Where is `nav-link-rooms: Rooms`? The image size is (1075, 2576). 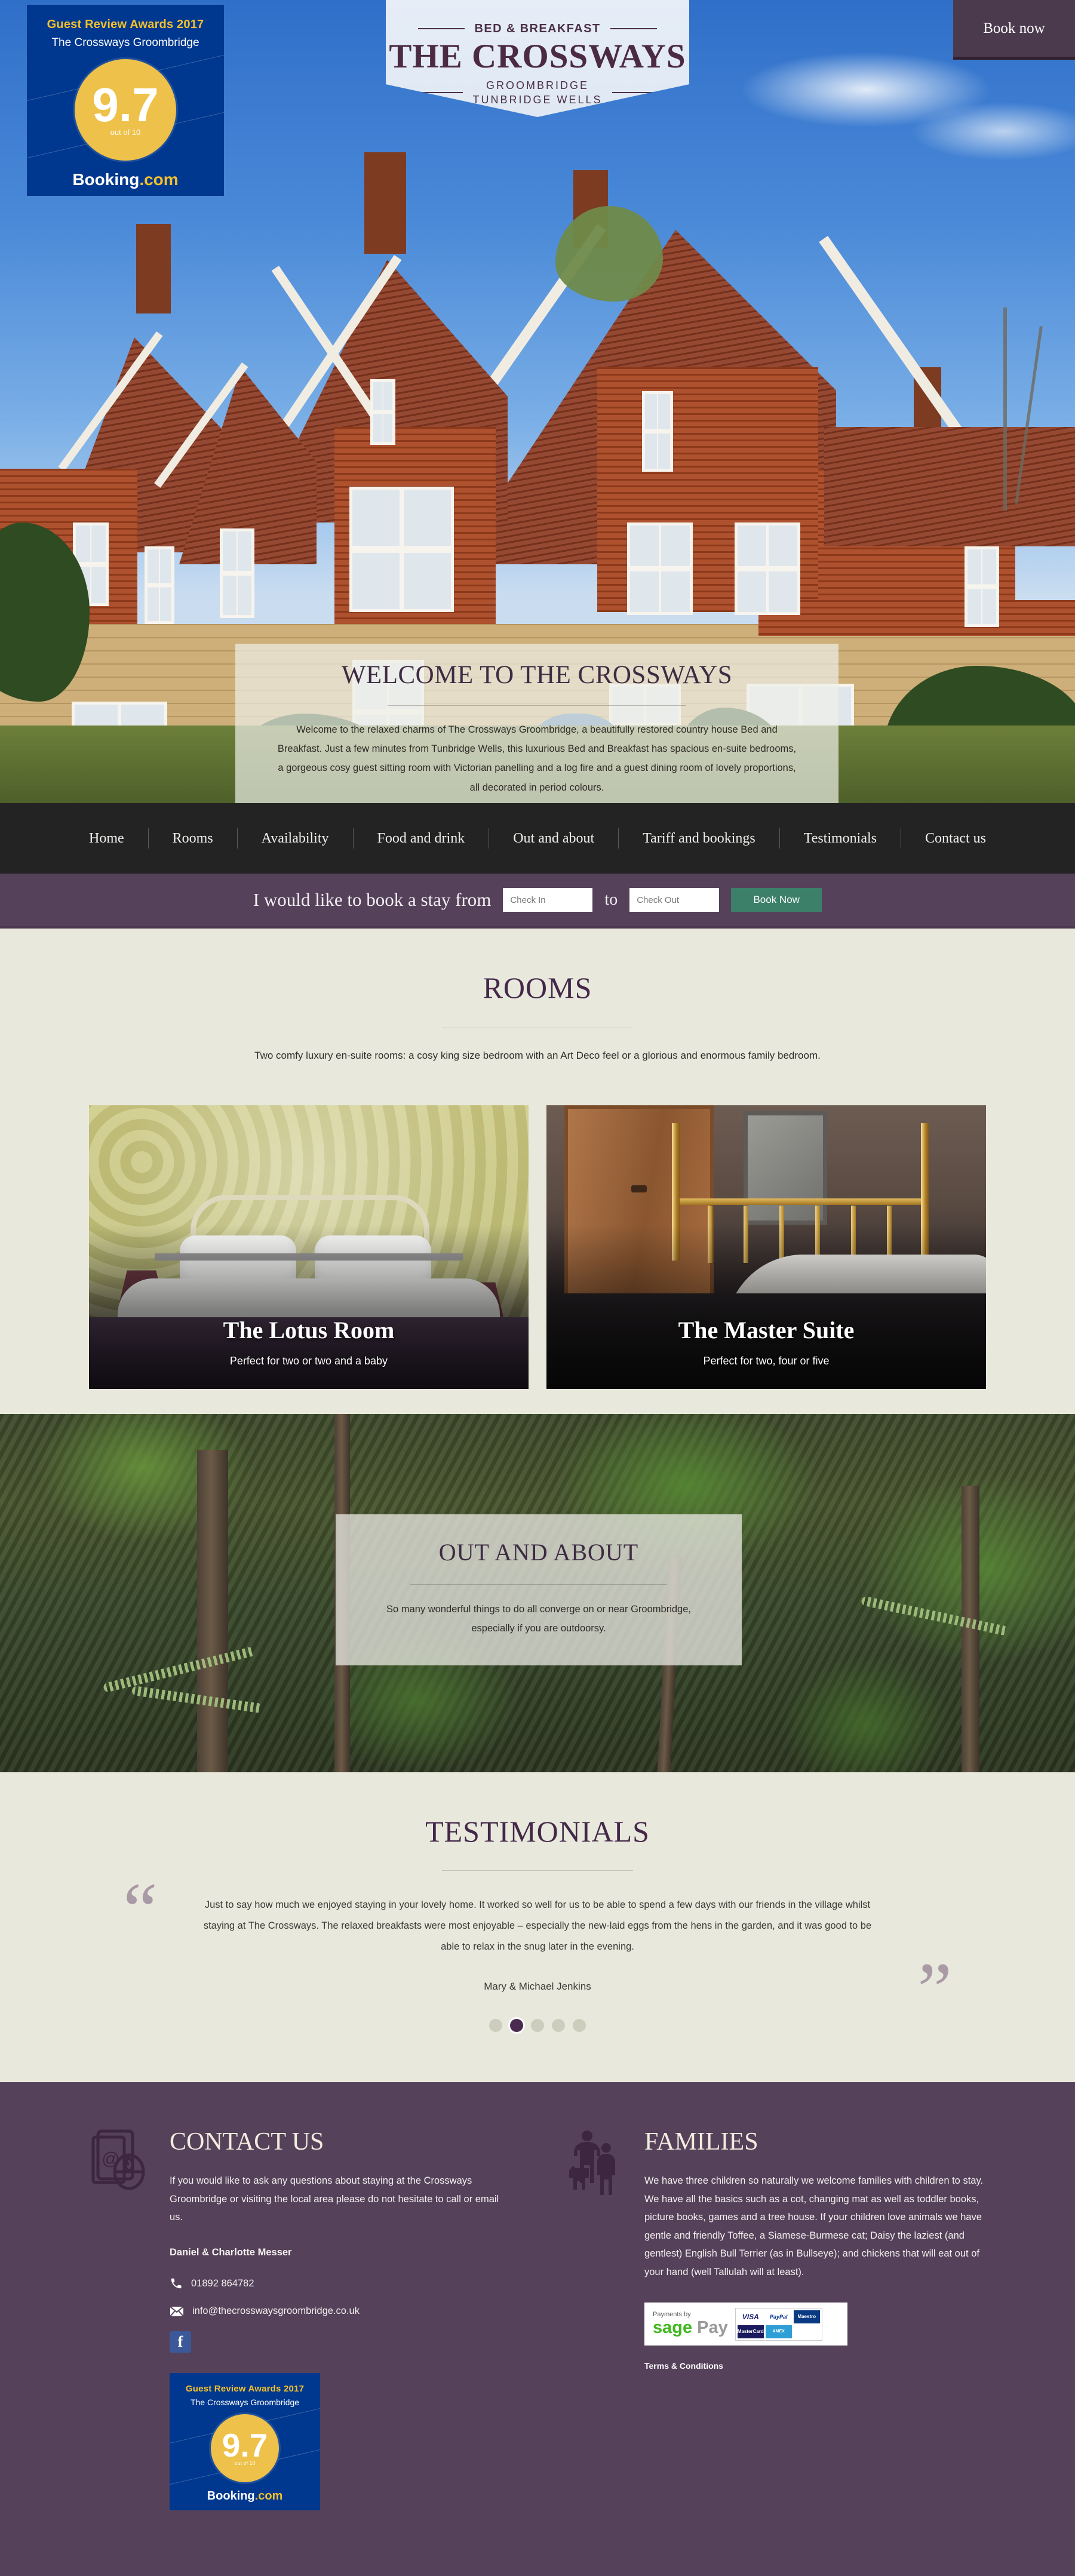
nav-link-rooms: Rooms is located at coordinates (193, 839).